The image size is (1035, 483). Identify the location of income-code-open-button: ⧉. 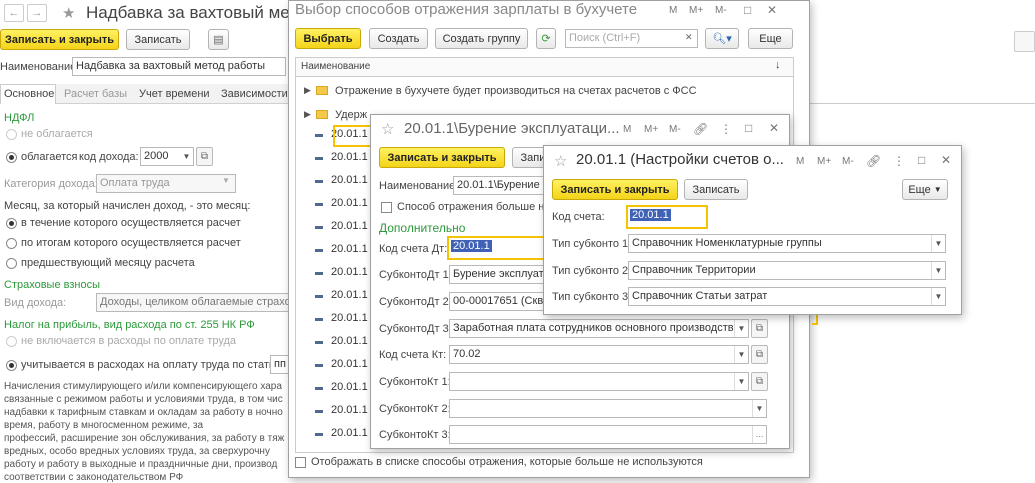
(204, 156).